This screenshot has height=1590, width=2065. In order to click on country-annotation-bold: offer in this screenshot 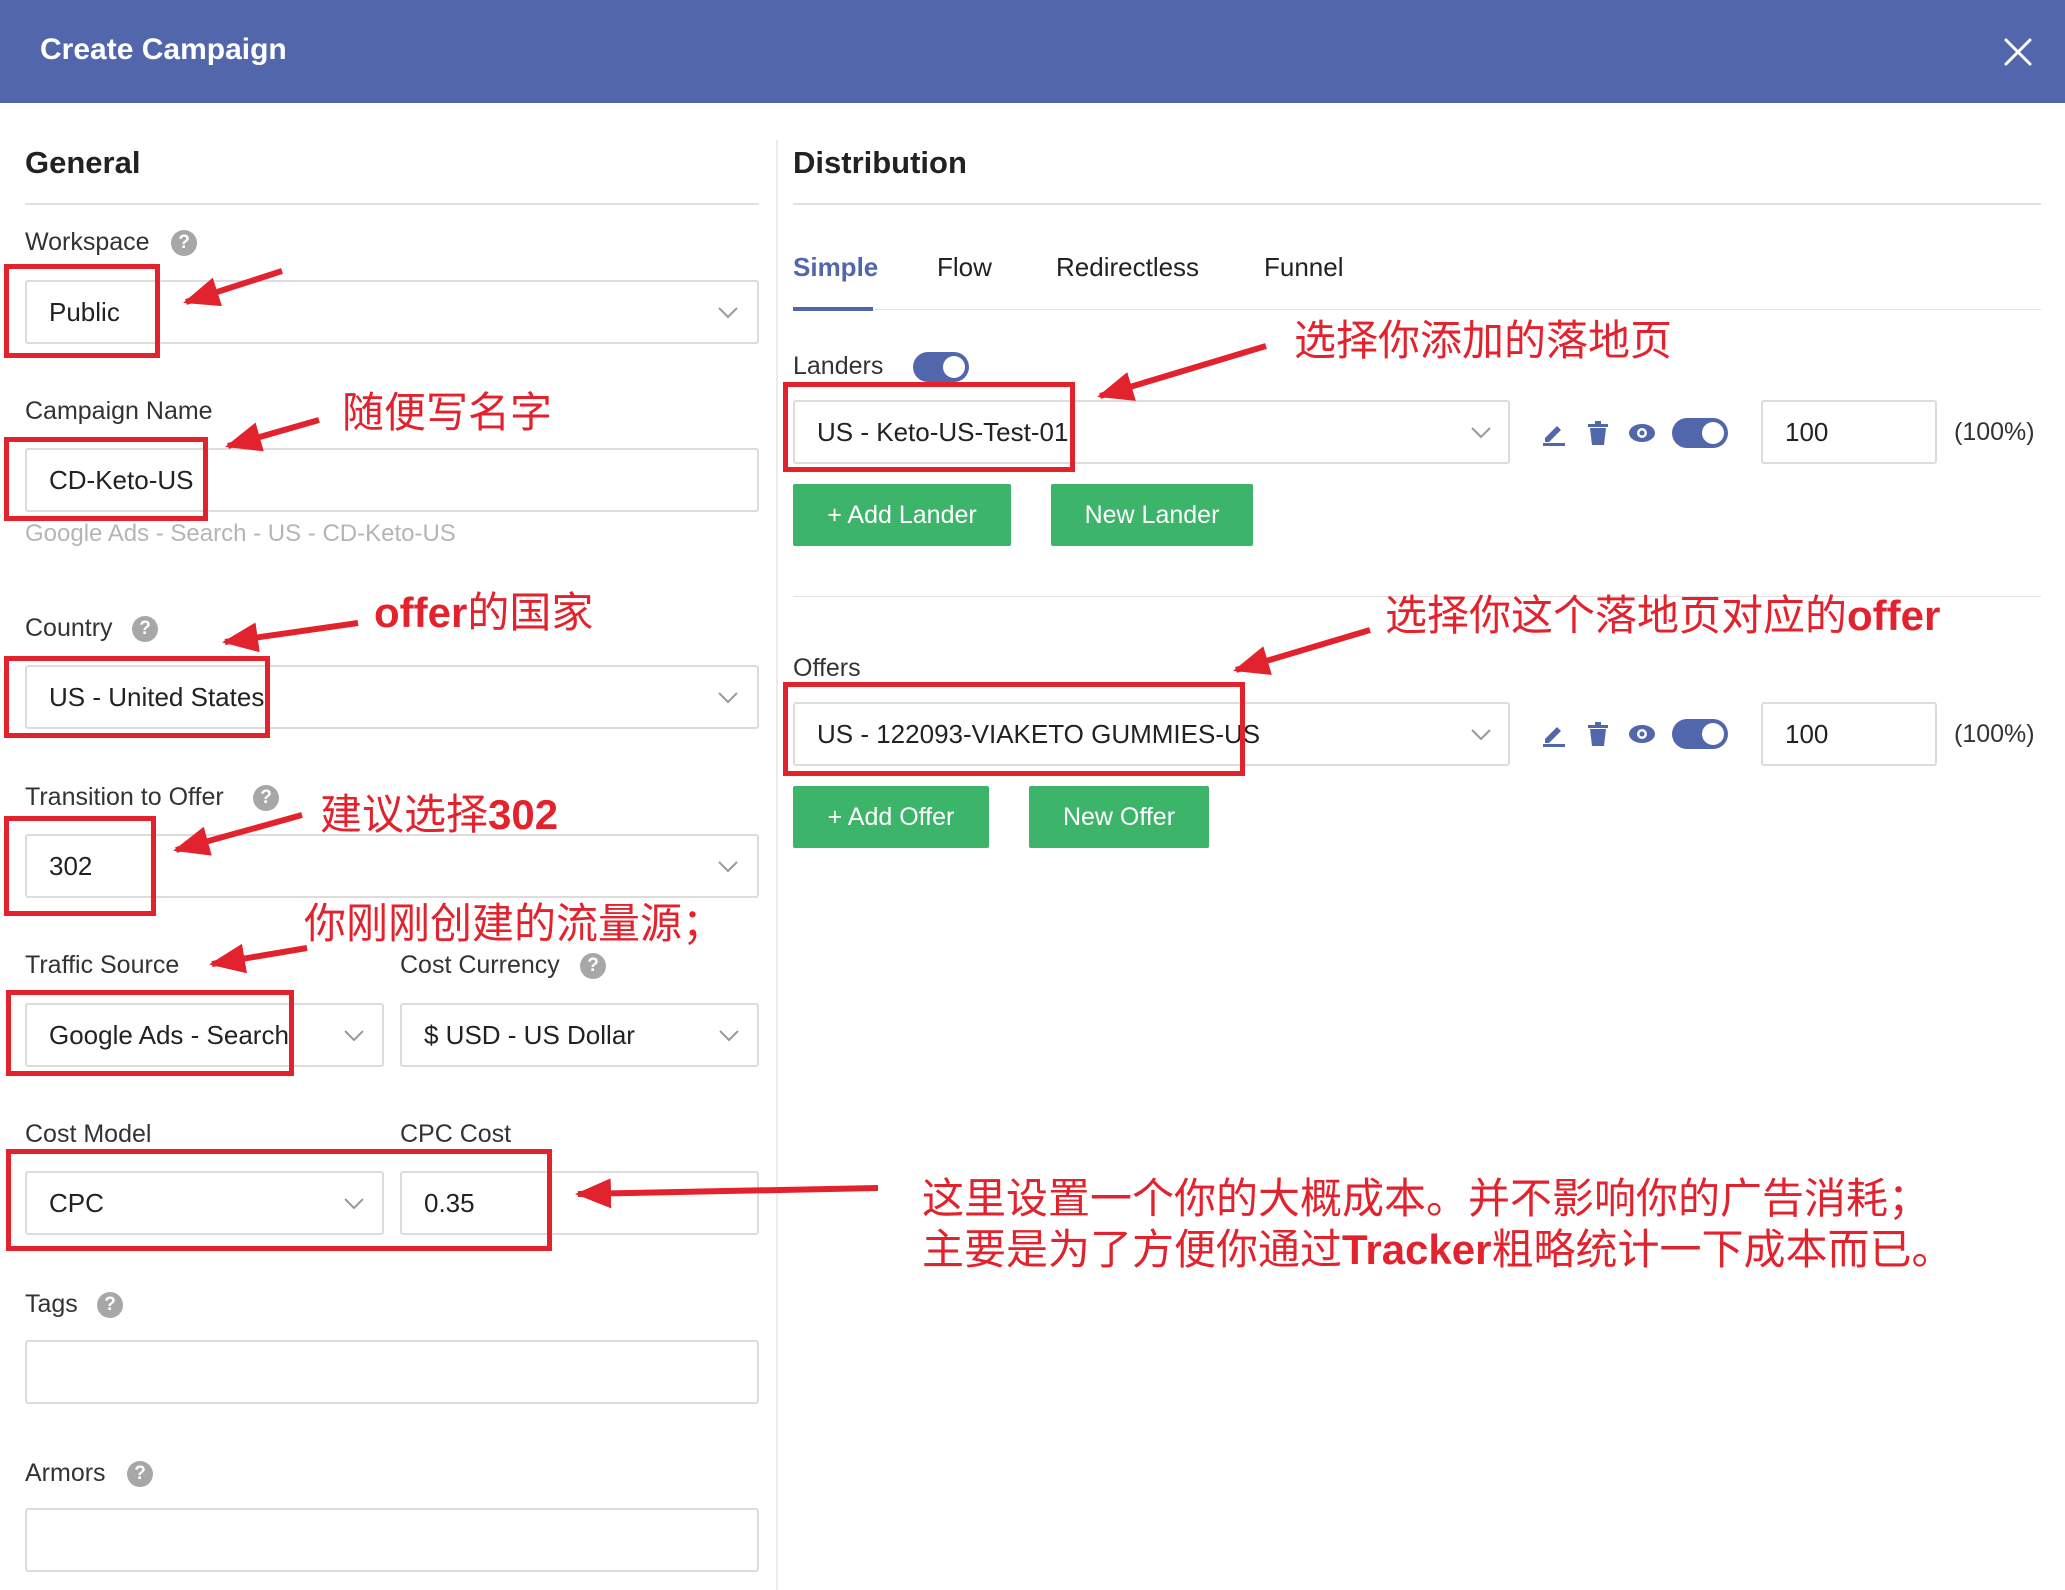, I will do `click(421, 612)`.